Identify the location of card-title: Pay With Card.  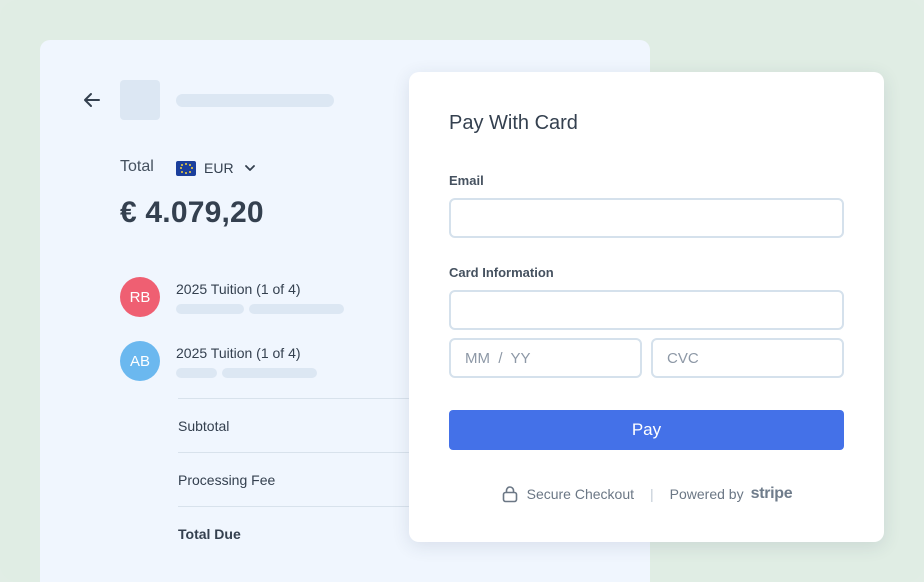
(513, 123).